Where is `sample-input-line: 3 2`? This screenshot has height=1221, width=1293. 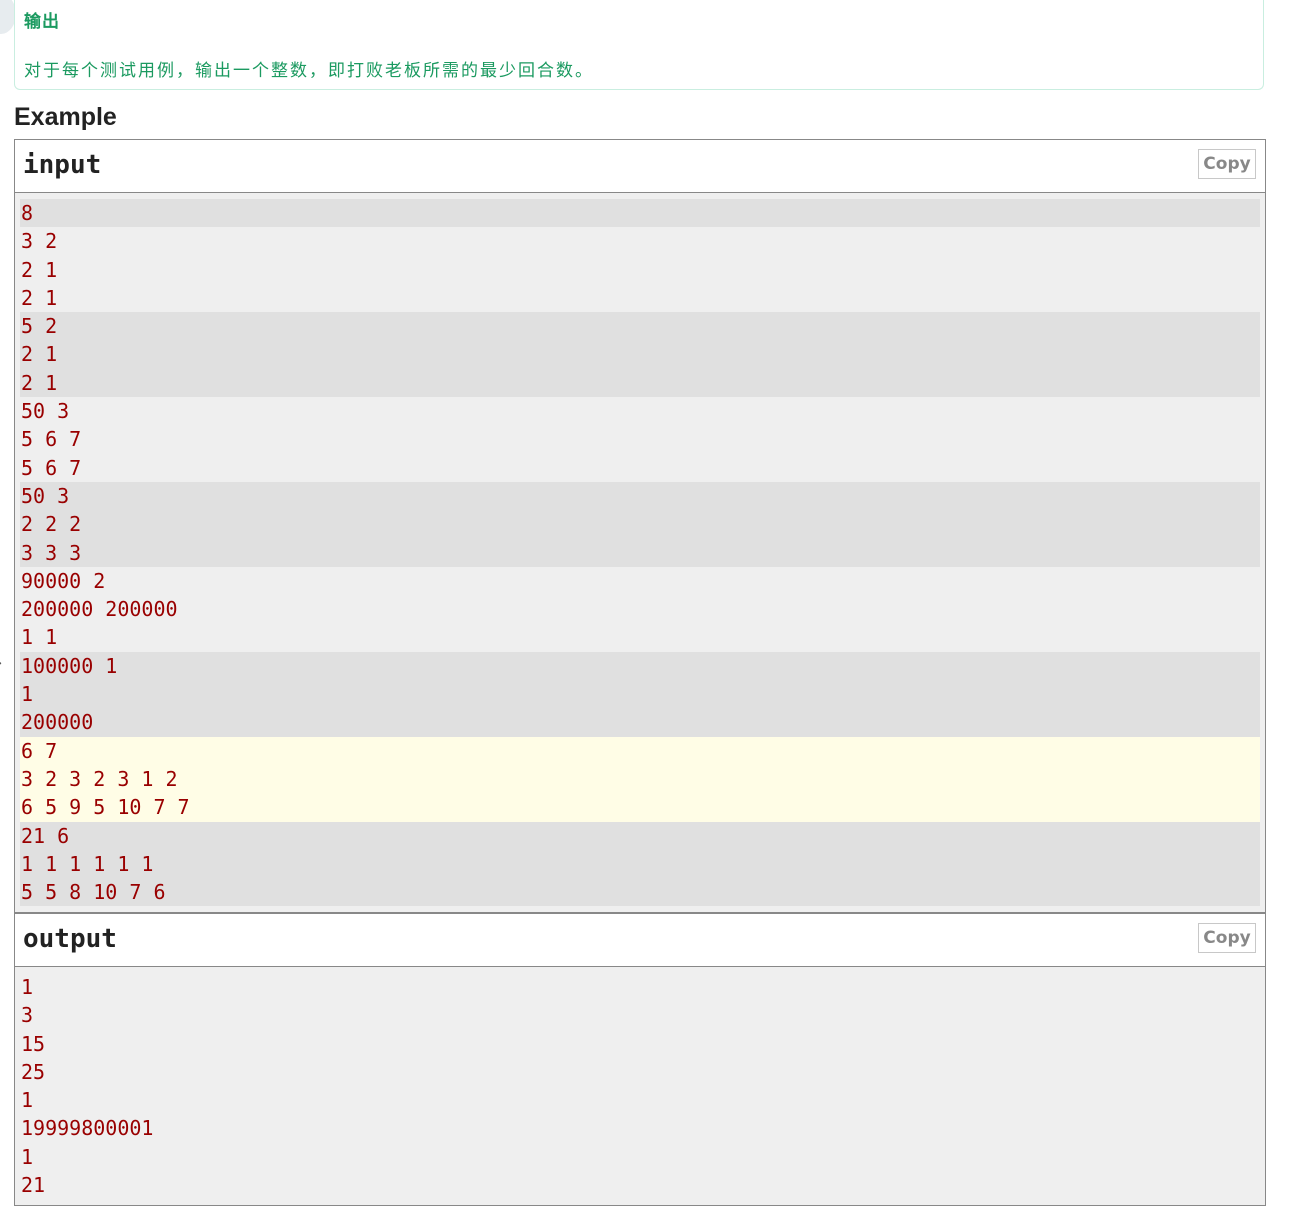
sample-input-line: 3 2 is located at coordinates (39, 241).